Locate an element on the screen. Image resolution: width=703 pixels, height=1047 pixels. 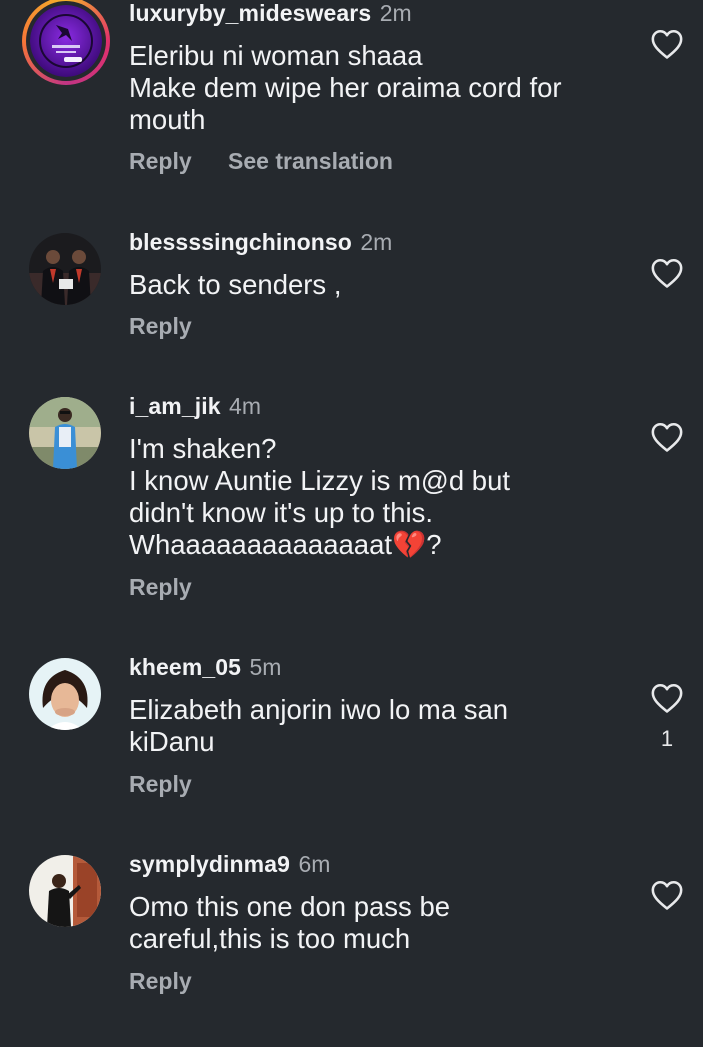
avatar-ring-gap is located at coordinates (66, 41).